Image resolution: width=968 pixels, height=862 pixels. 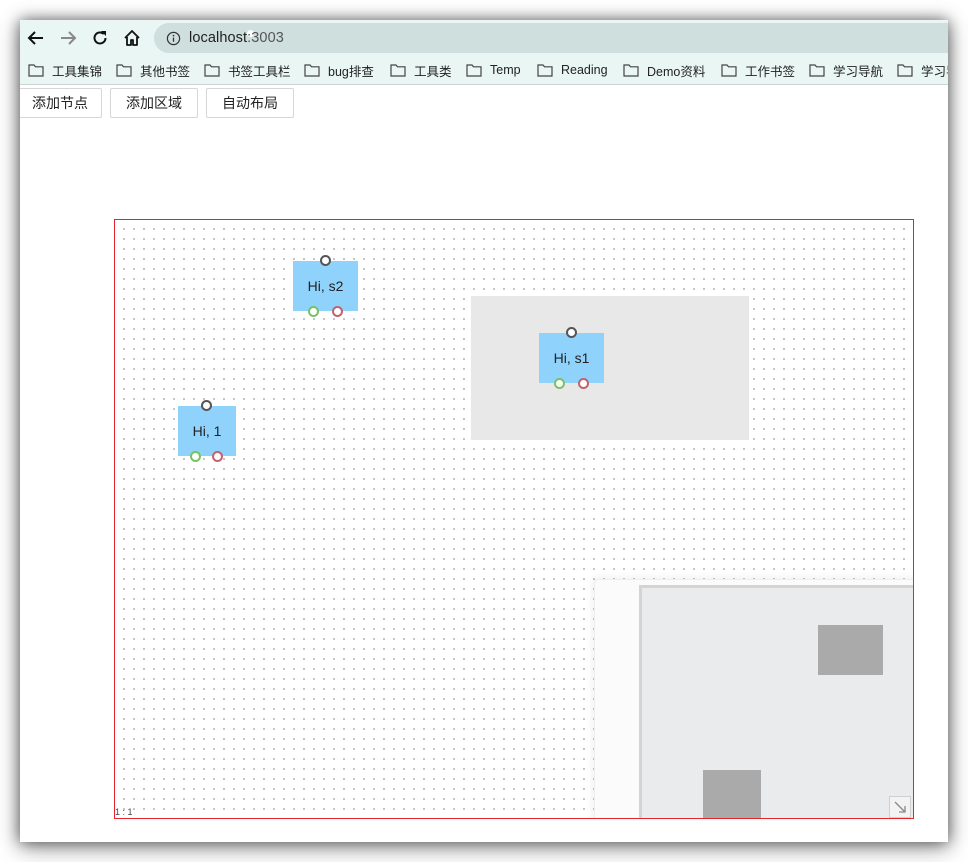 What do you see at coordinates (124, 812) in the screenshot?
I see `zoom-scale-label: 1` at bounding box center [124, 812].